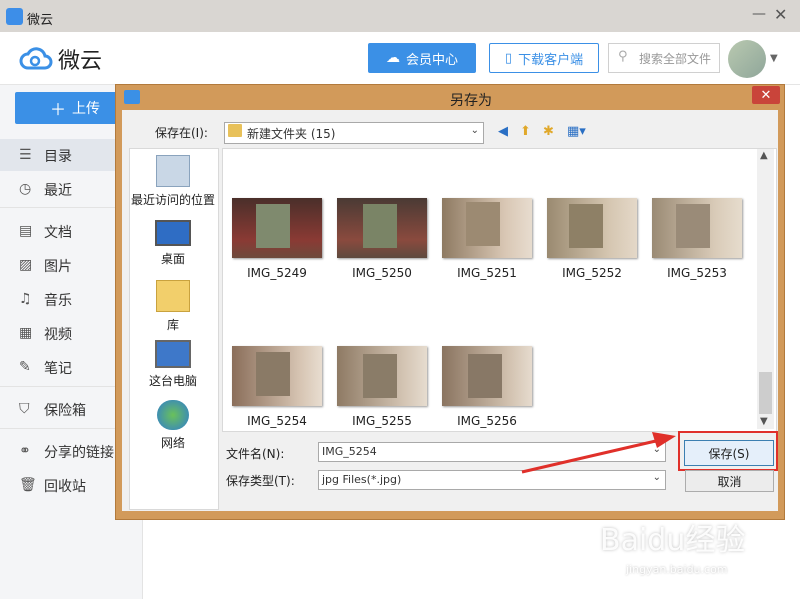 Image resolution: width=800 pixels, height=599 pixels. Describe the element at coordinates (65, 487) in the screenshot. I see `sidebar-item-label: 回收站` at that location.